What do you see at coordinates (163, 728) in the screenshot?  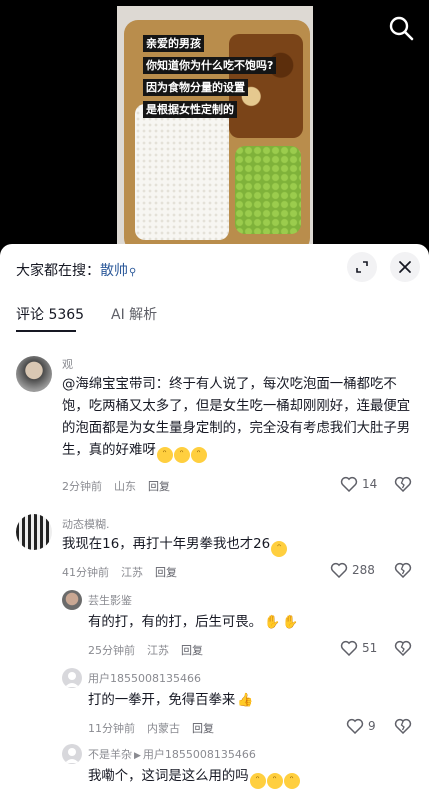 I see `comment-location: 内蒙古` at bounding box center [163, 728].